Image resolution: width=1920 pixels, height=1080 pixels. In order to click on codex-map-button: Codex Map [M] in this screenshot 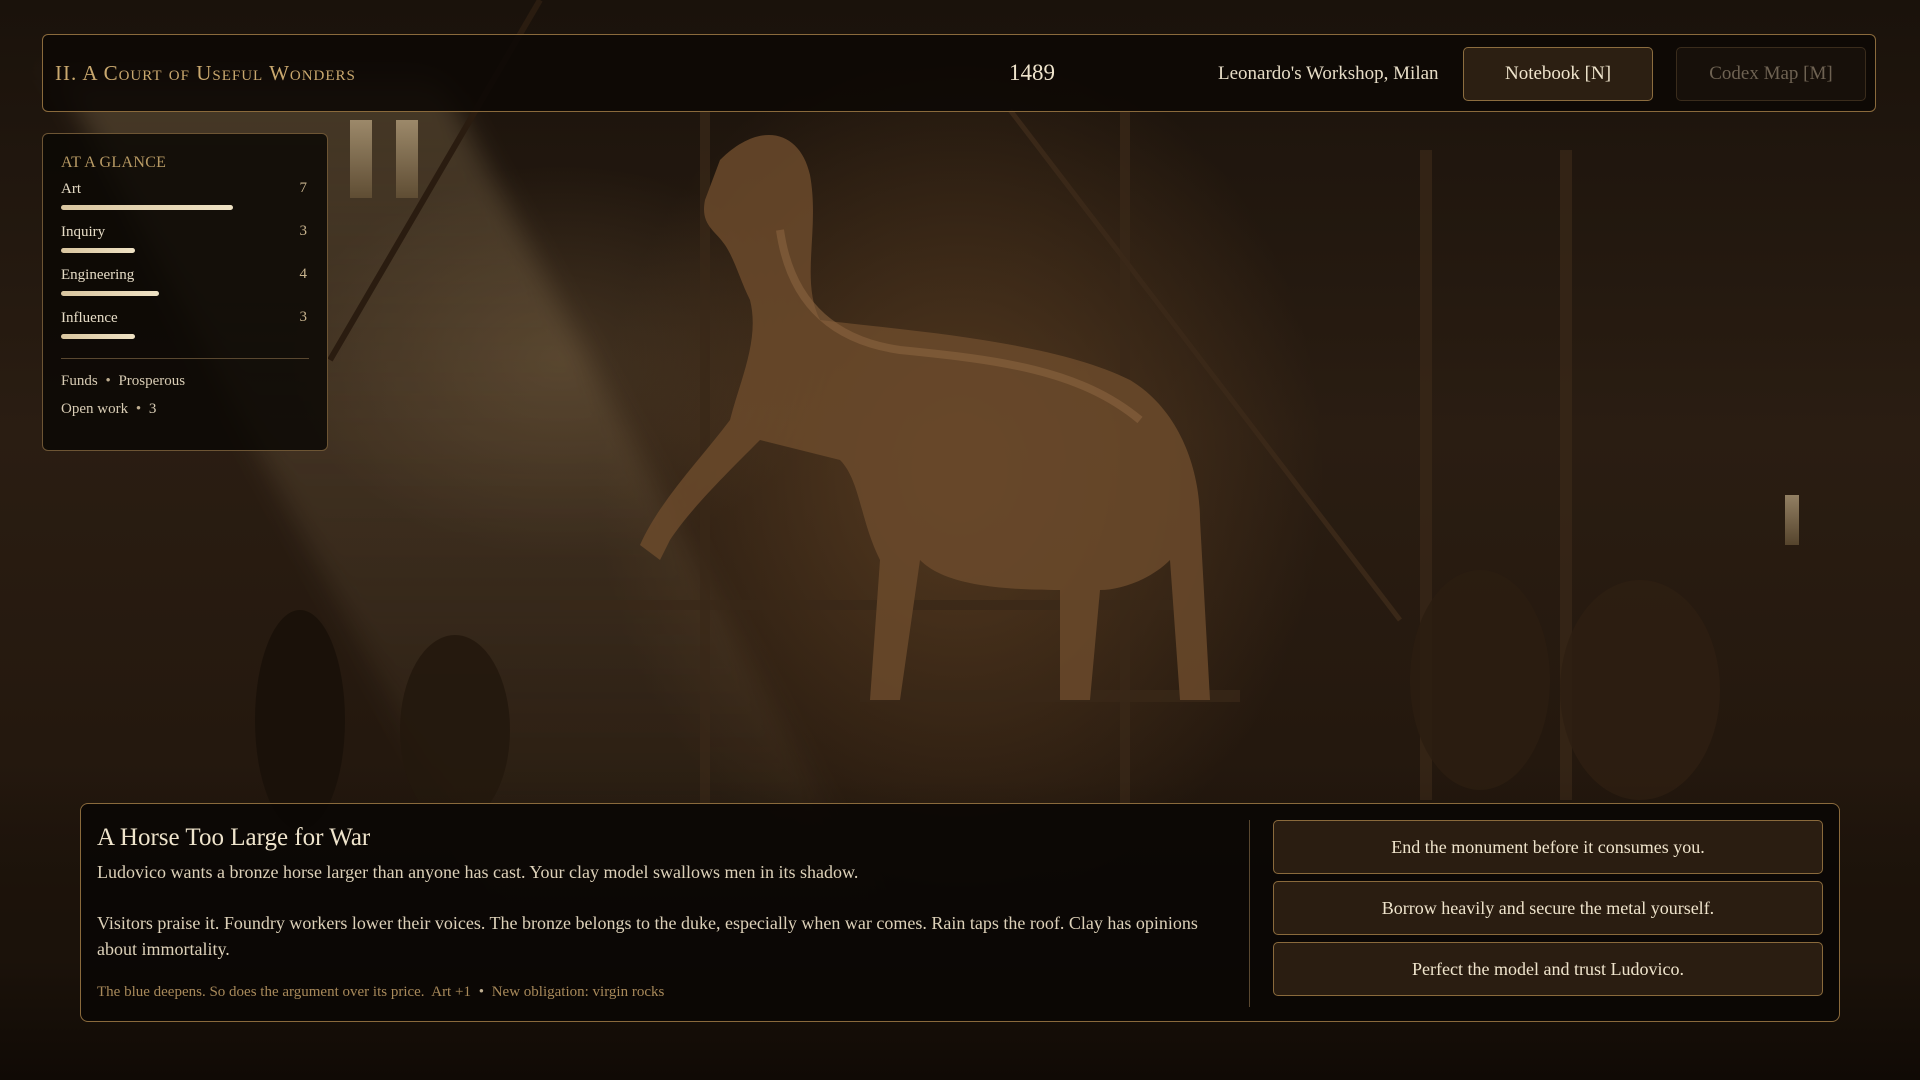, I will do `click(1771, 74)`.